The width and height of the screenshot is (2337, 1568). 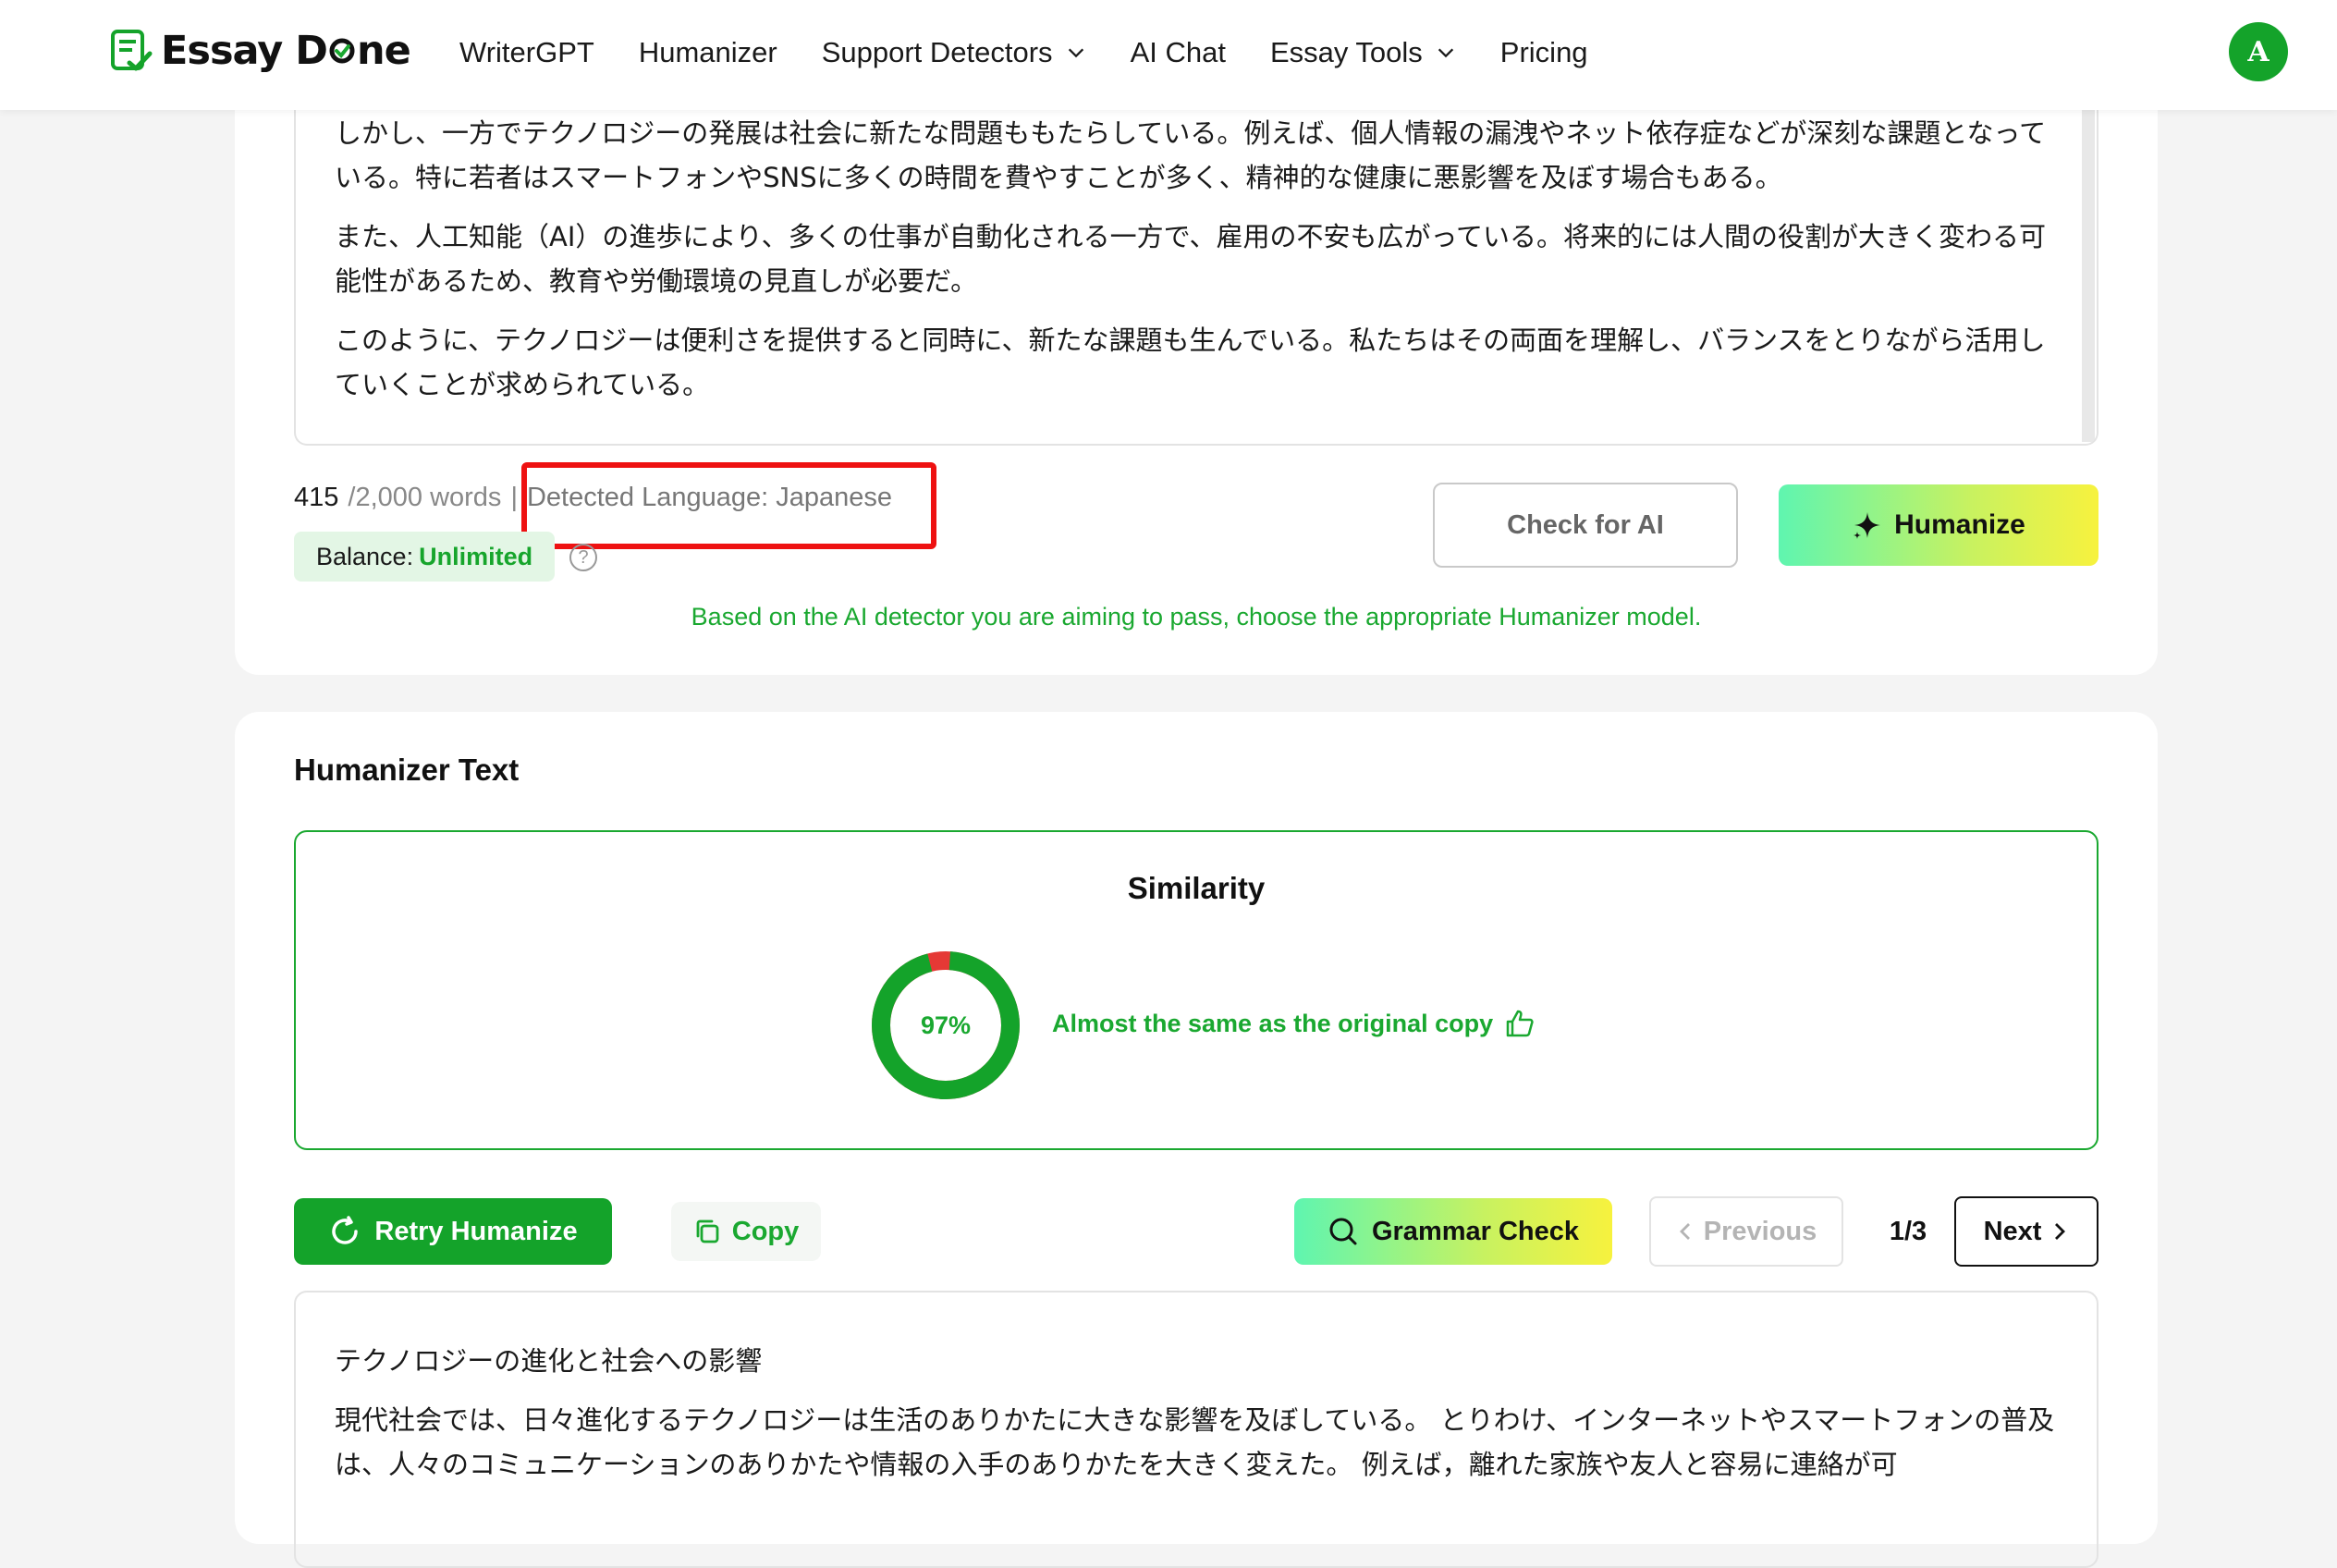 What do you see at coordinates (1684, 1232) in the screenshot?
I see `chevron-left-icon` at bounding box center [1684, 1232].